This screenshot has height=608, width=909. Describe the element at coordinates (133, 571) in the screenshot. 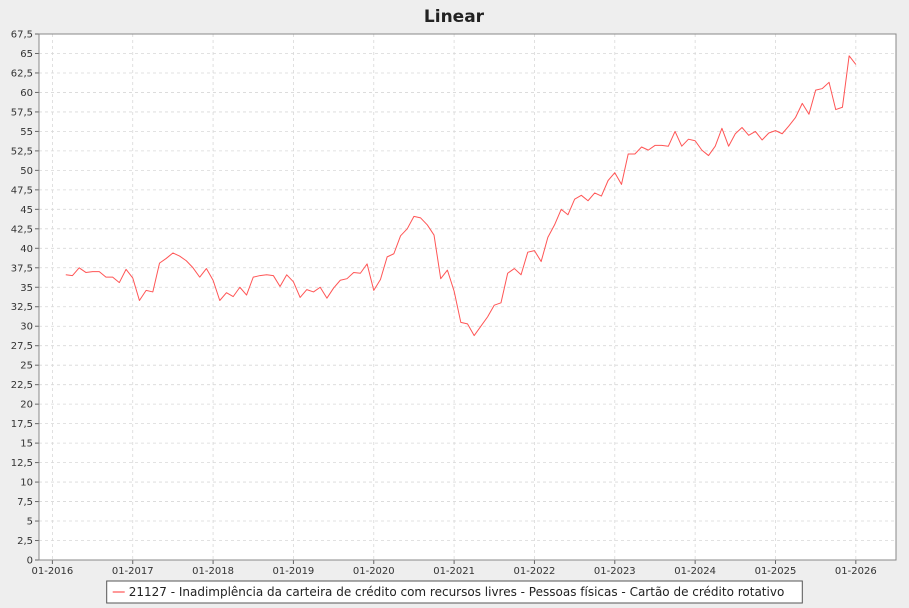

I see `x-tick-label: 01-2017` at that location.